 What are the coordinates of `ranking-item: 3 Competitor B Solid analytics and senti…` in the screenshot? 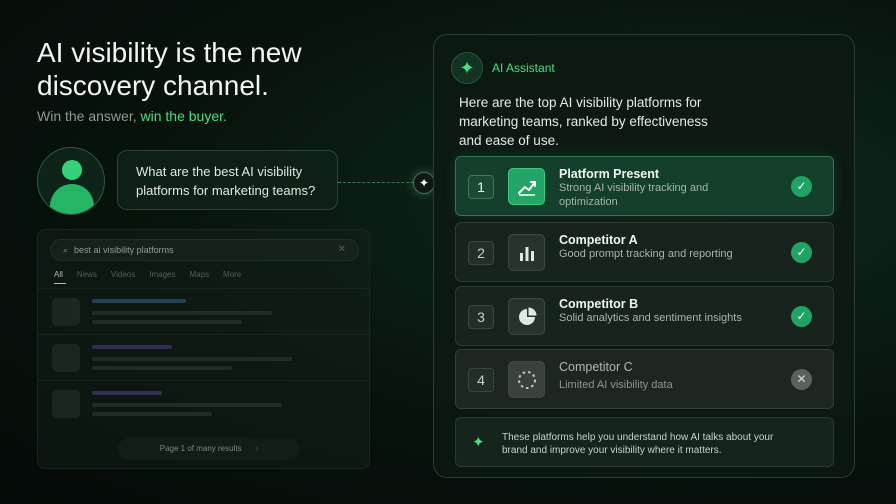 It's located at (644, 316).